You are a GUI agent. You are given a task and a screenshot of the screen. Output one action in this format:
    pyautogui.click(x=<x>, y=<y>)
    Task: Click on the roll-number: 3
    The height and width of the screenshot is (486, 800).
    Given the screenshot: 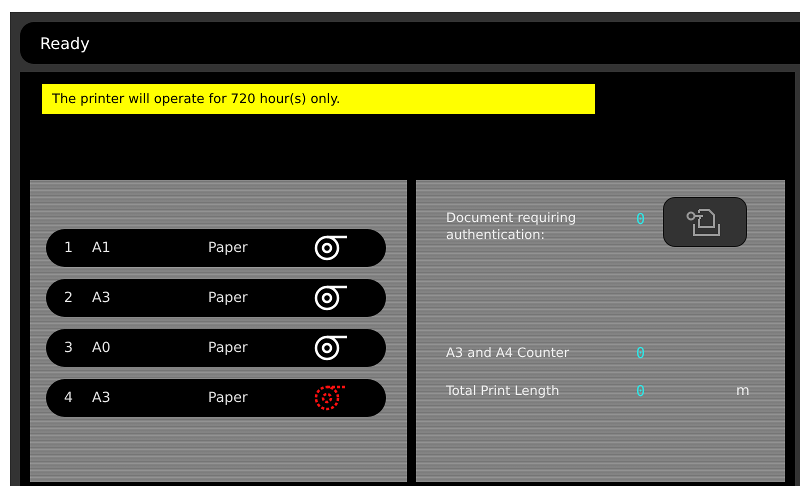 What is the action you would take?
    pyautogui.click(x=68, y=348)
    